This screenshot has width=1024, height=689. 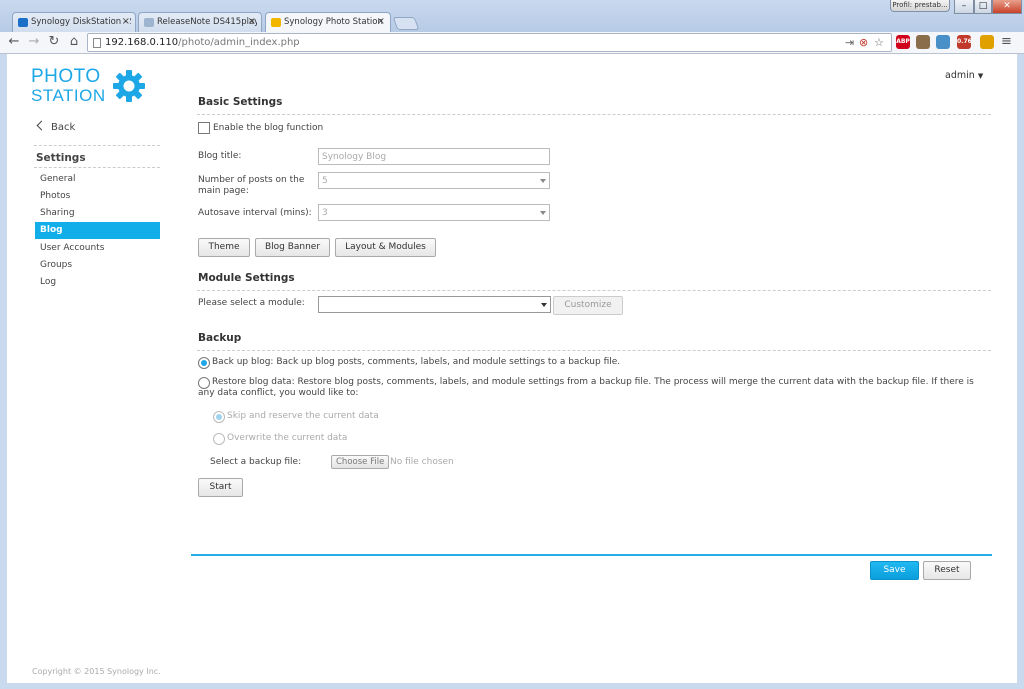 I want to click on enable-blog-checkbox, so click(x=204, y=128).